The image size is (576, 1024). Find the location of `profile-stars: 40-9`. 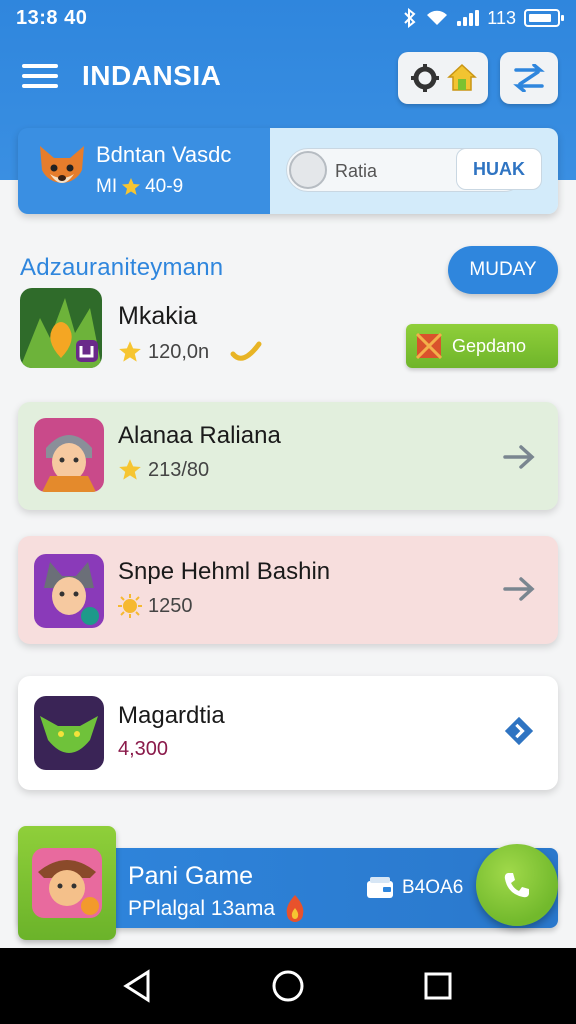

profile-stars: 40-9 is located at coordinates (164, 186).